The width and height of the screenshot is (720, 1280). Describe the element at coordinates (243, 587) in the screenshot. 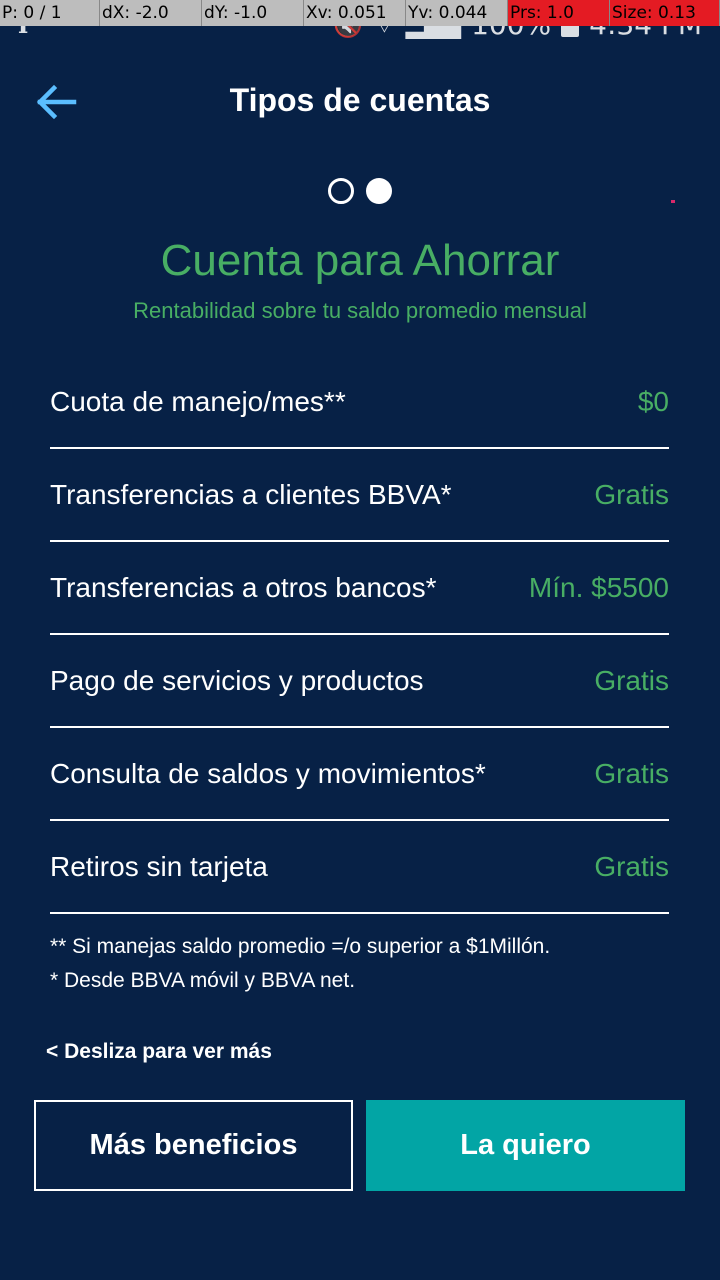

I see `feature-label: Transferencias a otros bancos*` at that location.